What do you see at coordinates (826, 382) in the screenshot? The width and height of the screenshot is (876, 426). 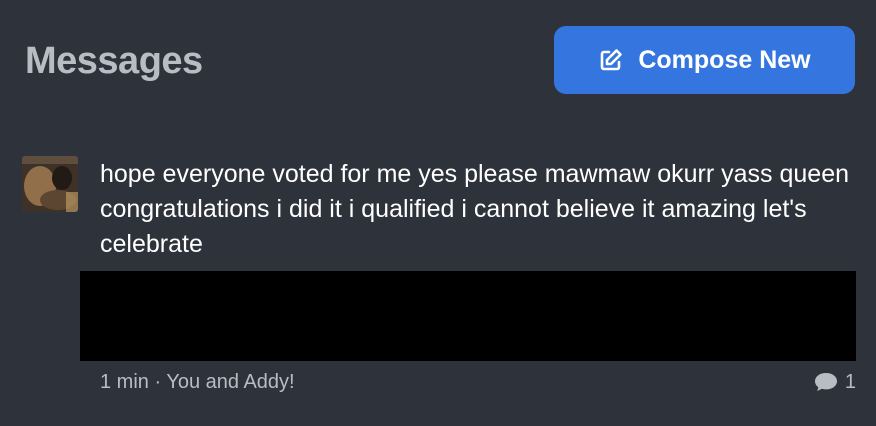 I see `comment-icon` at bounding box center [826, 382].